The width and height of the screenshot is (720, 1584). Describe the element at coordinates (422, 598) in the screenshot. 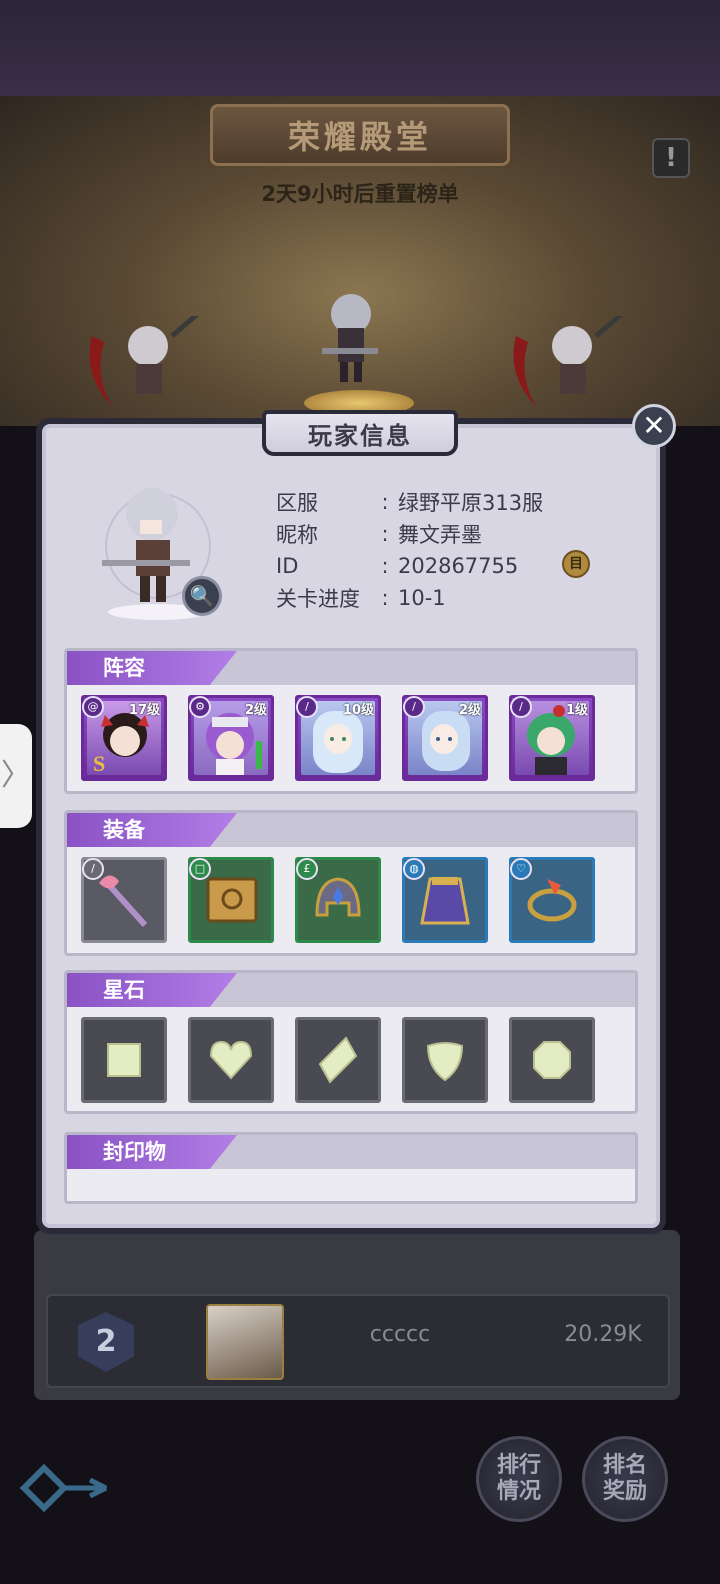

I see `progress-value: 10-1` at that location.